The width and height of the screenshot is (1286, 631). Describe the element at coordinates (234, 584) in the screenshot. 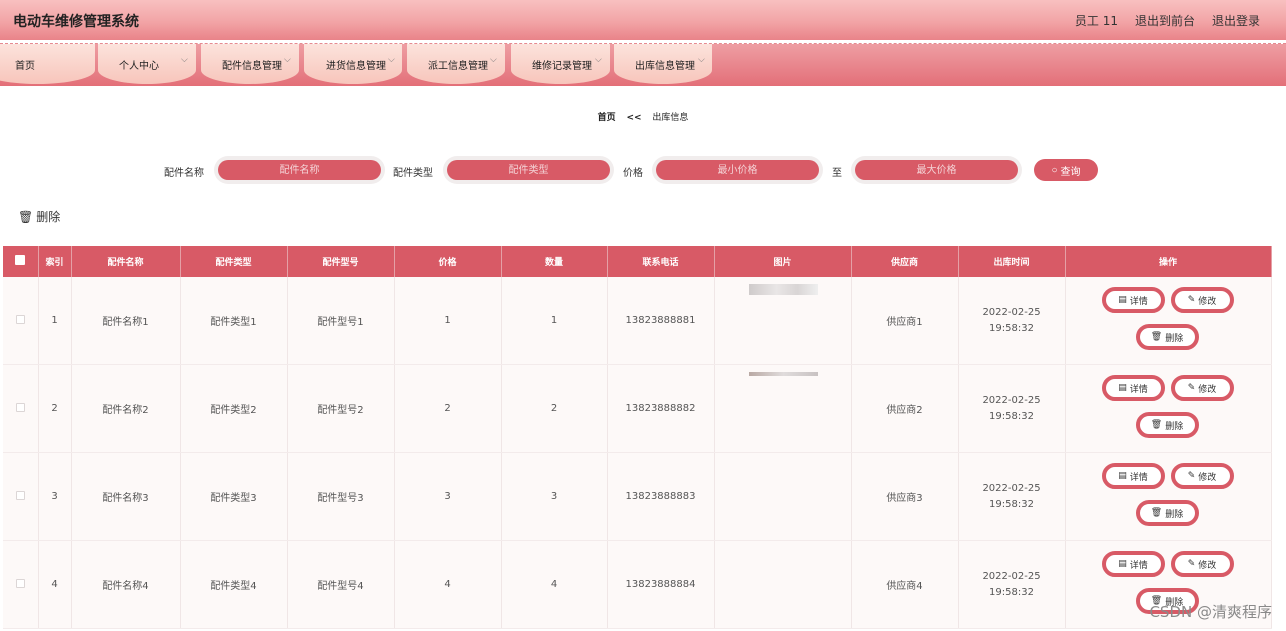

I see `cell-part-type: 配件类型4` at that location.